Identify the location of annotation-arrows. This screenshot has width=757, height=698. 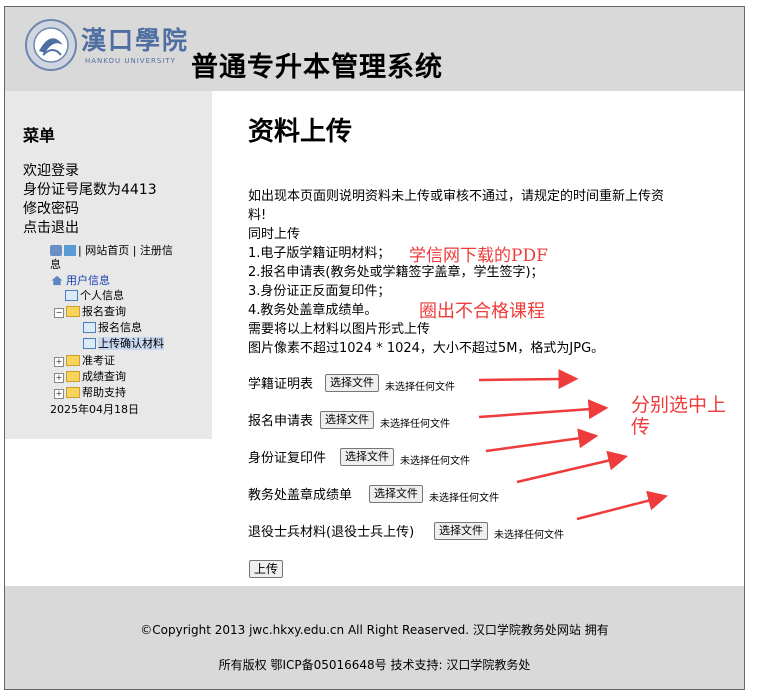
(573, 445).